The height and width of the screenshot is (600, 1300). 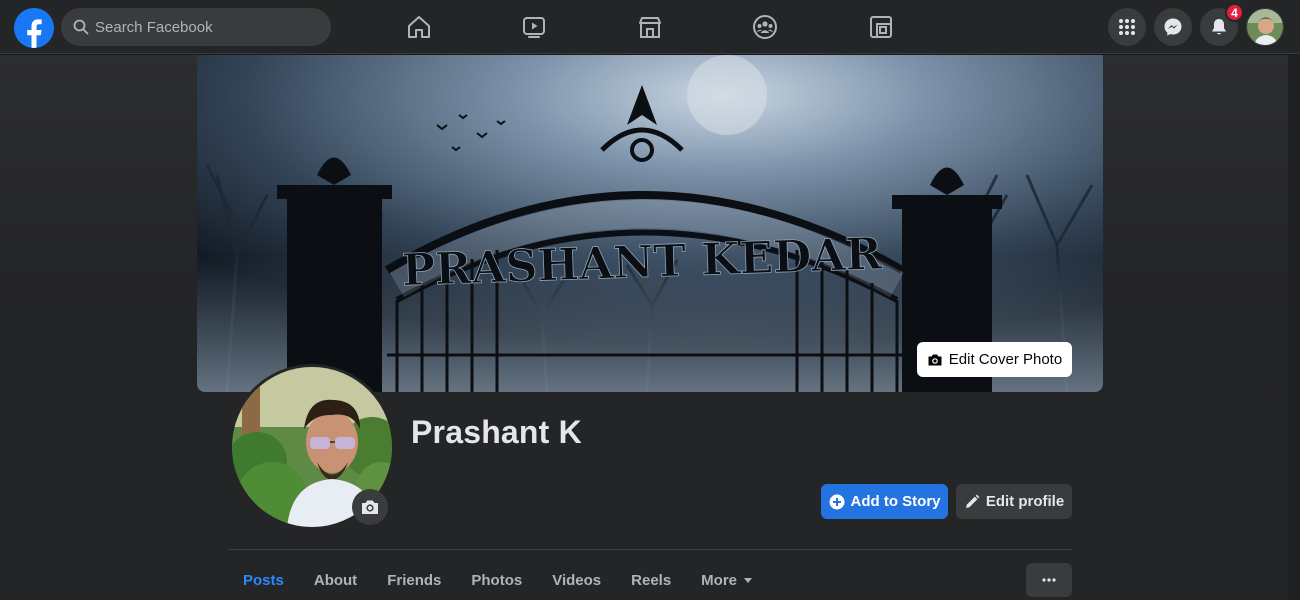 I want to click on facebook-logo-icon, so click(x=34, y=28).